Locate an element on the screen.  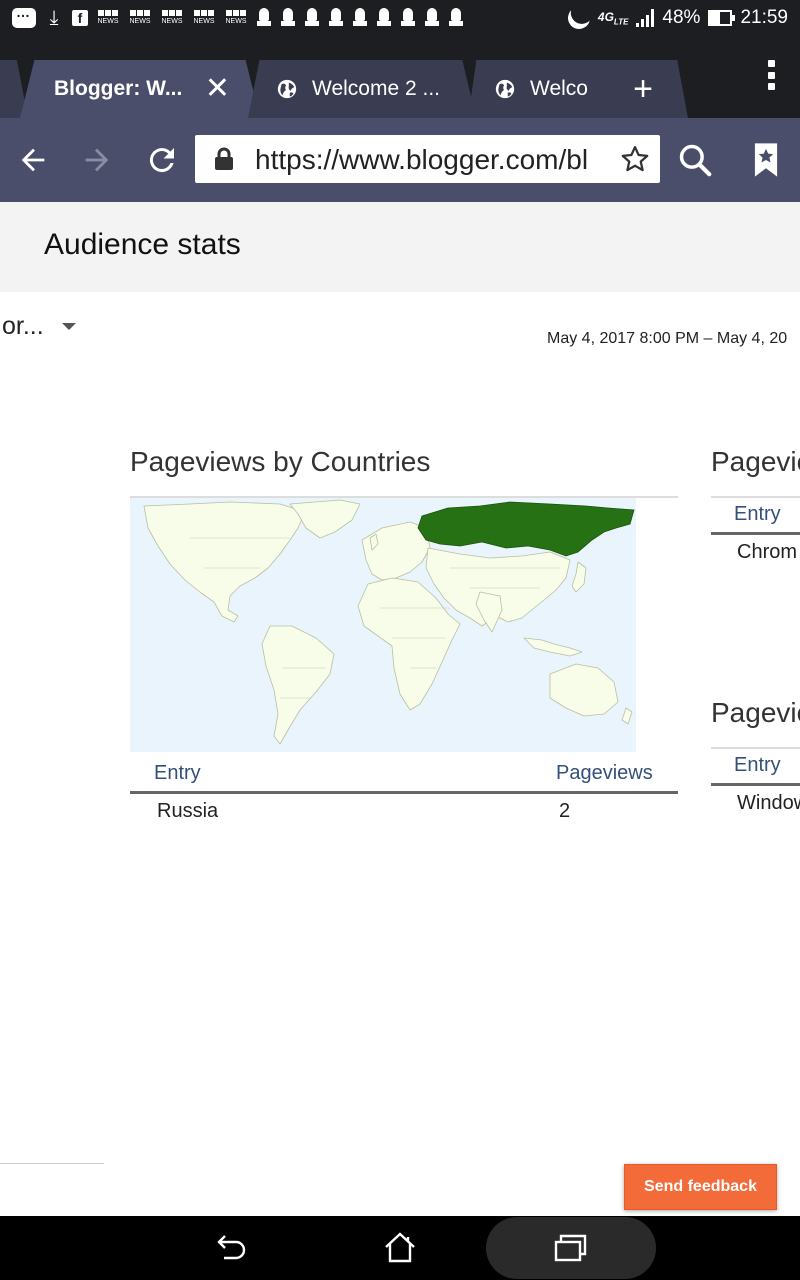
india is located at coordinates (489, 612).